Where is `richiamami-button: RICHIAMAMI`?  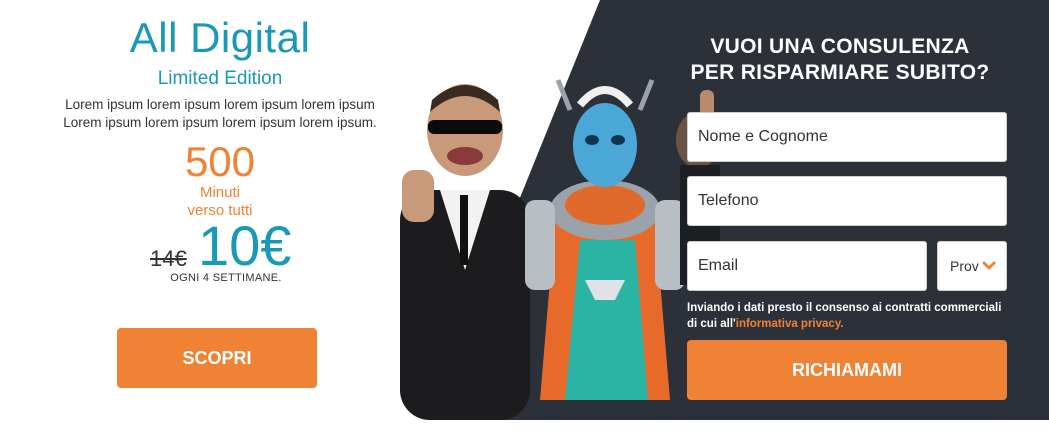 richiamami-button: RICHIAMAMI is located at coordinates (847, 370).